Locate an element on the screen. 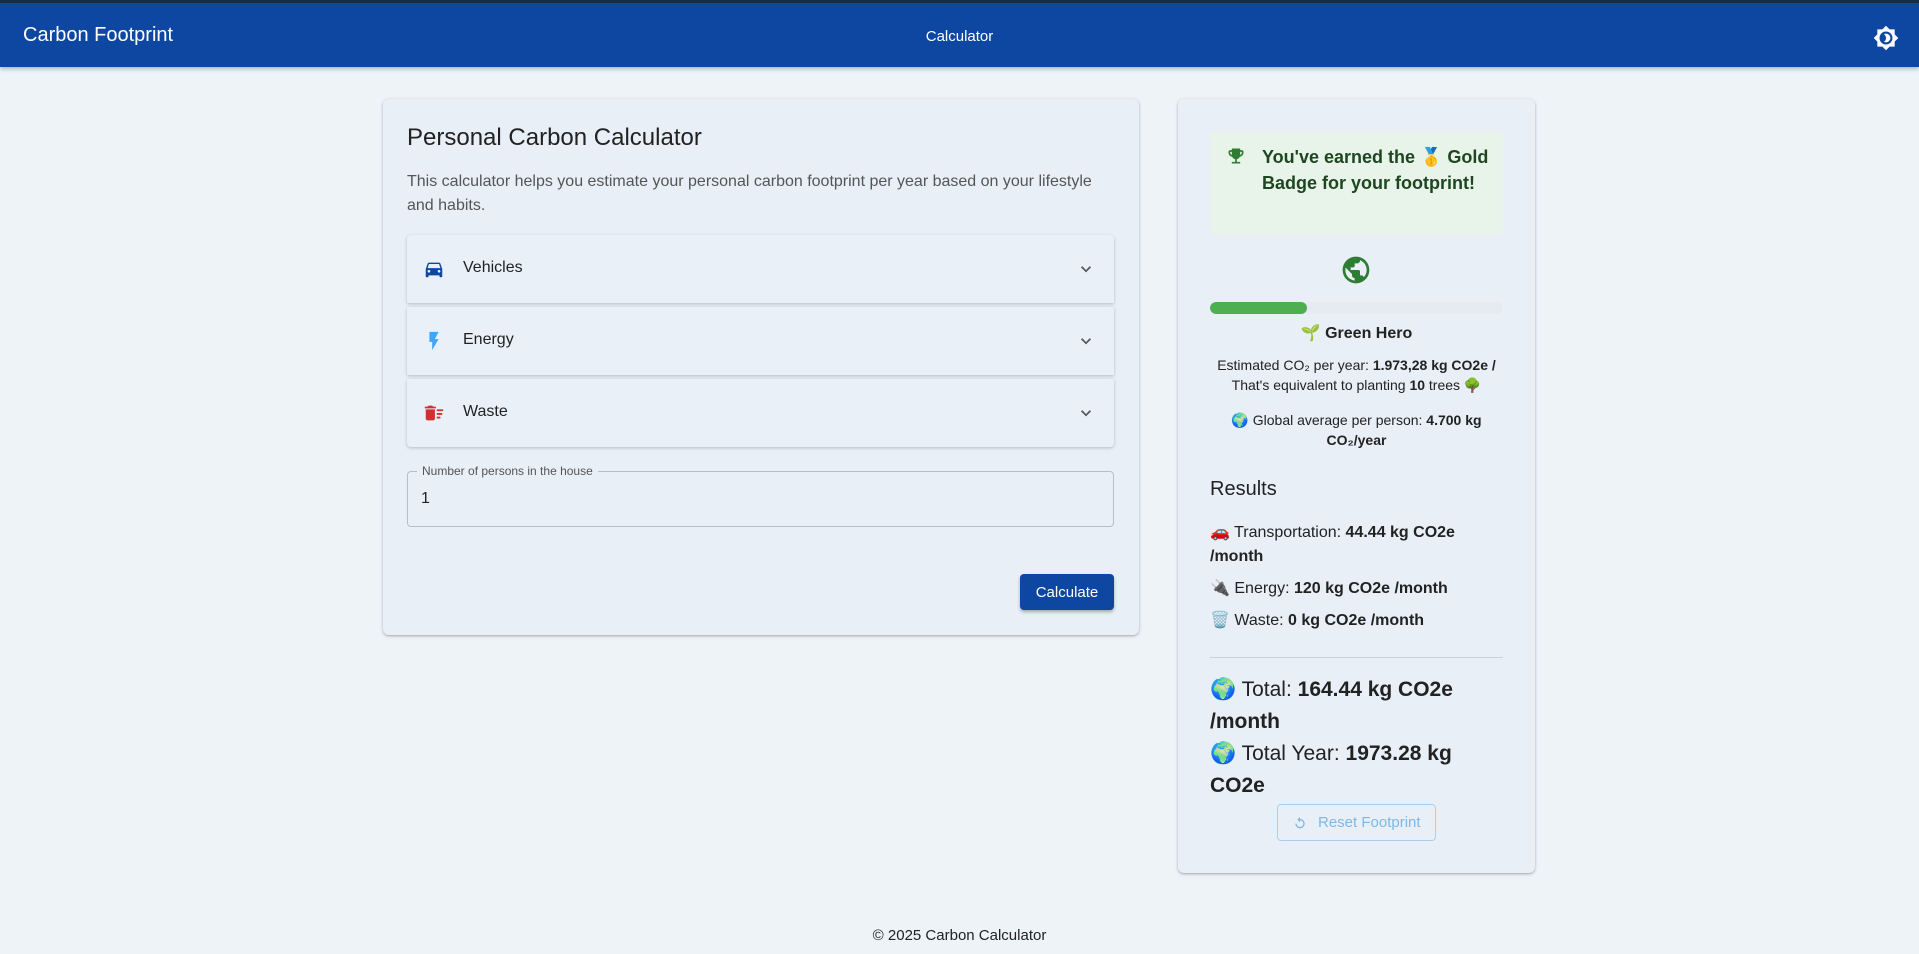  refresh-icon is located at coordinates (1300, 823).